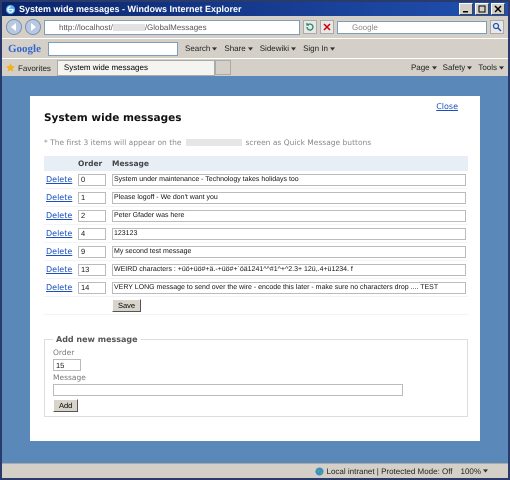  Describe the element at coordinates (201, 48) in the screenshot. I see `toolbar-button: Search` at that location.